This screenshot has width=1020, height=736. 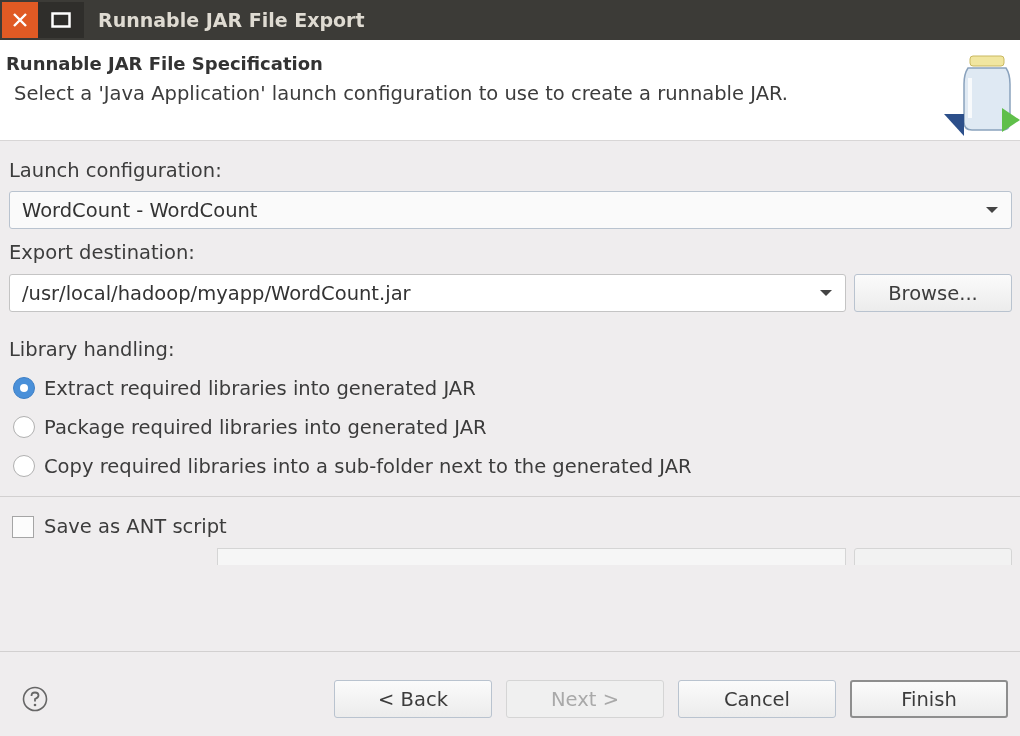 What do you see at coordinates (102, 252) in the screenshot?
I see `field-label: Export destination:` at bounding box center [102, 252].